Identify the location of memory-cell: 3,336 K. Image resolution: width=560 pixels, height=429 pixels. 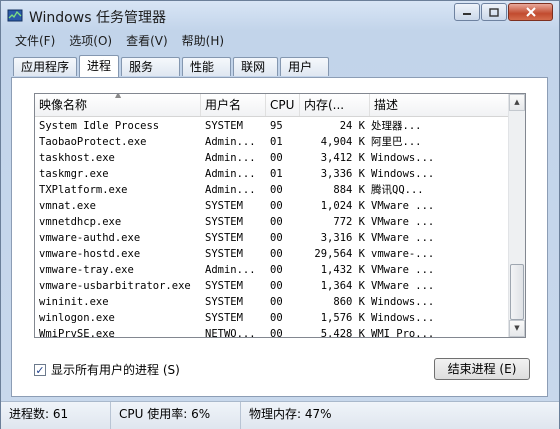
(342, 174).